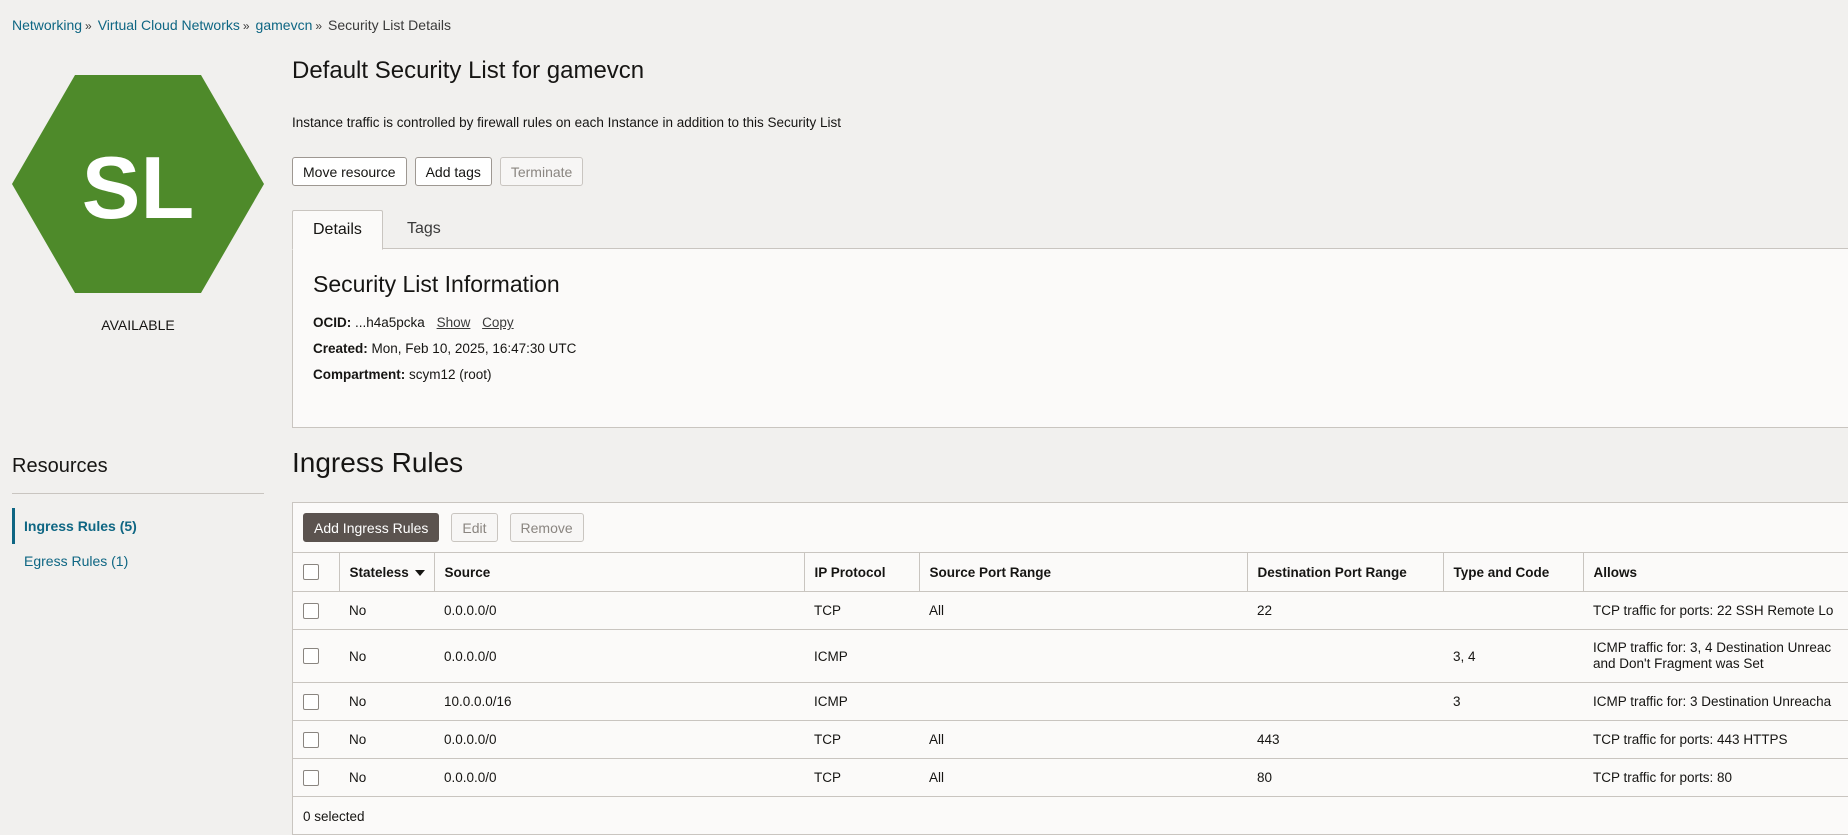  Describe the element at coordinates (450, 374) in the screenshot. I see `compartment-value: scym12 (root)` at that location.